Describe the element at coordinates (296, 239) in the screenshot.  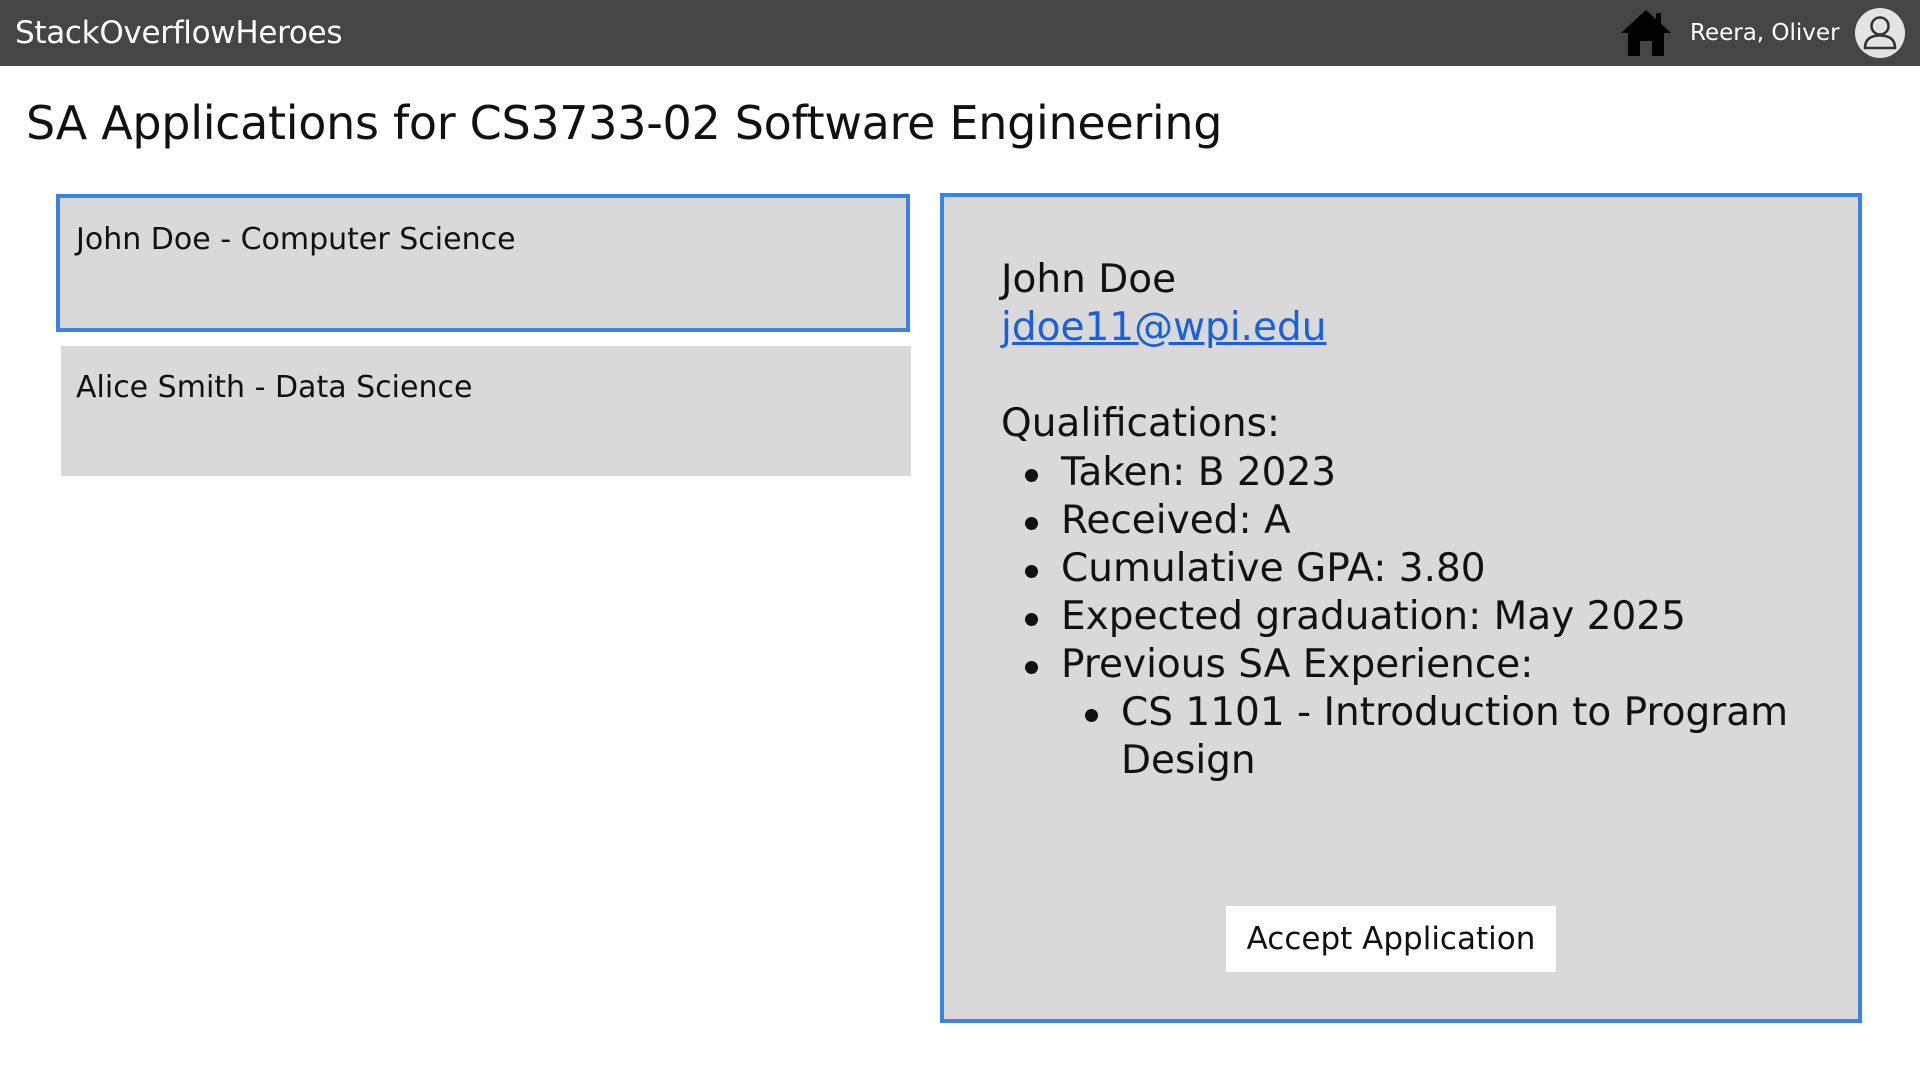
I see `application-item-label: John Doe - Computer Science` at that location.